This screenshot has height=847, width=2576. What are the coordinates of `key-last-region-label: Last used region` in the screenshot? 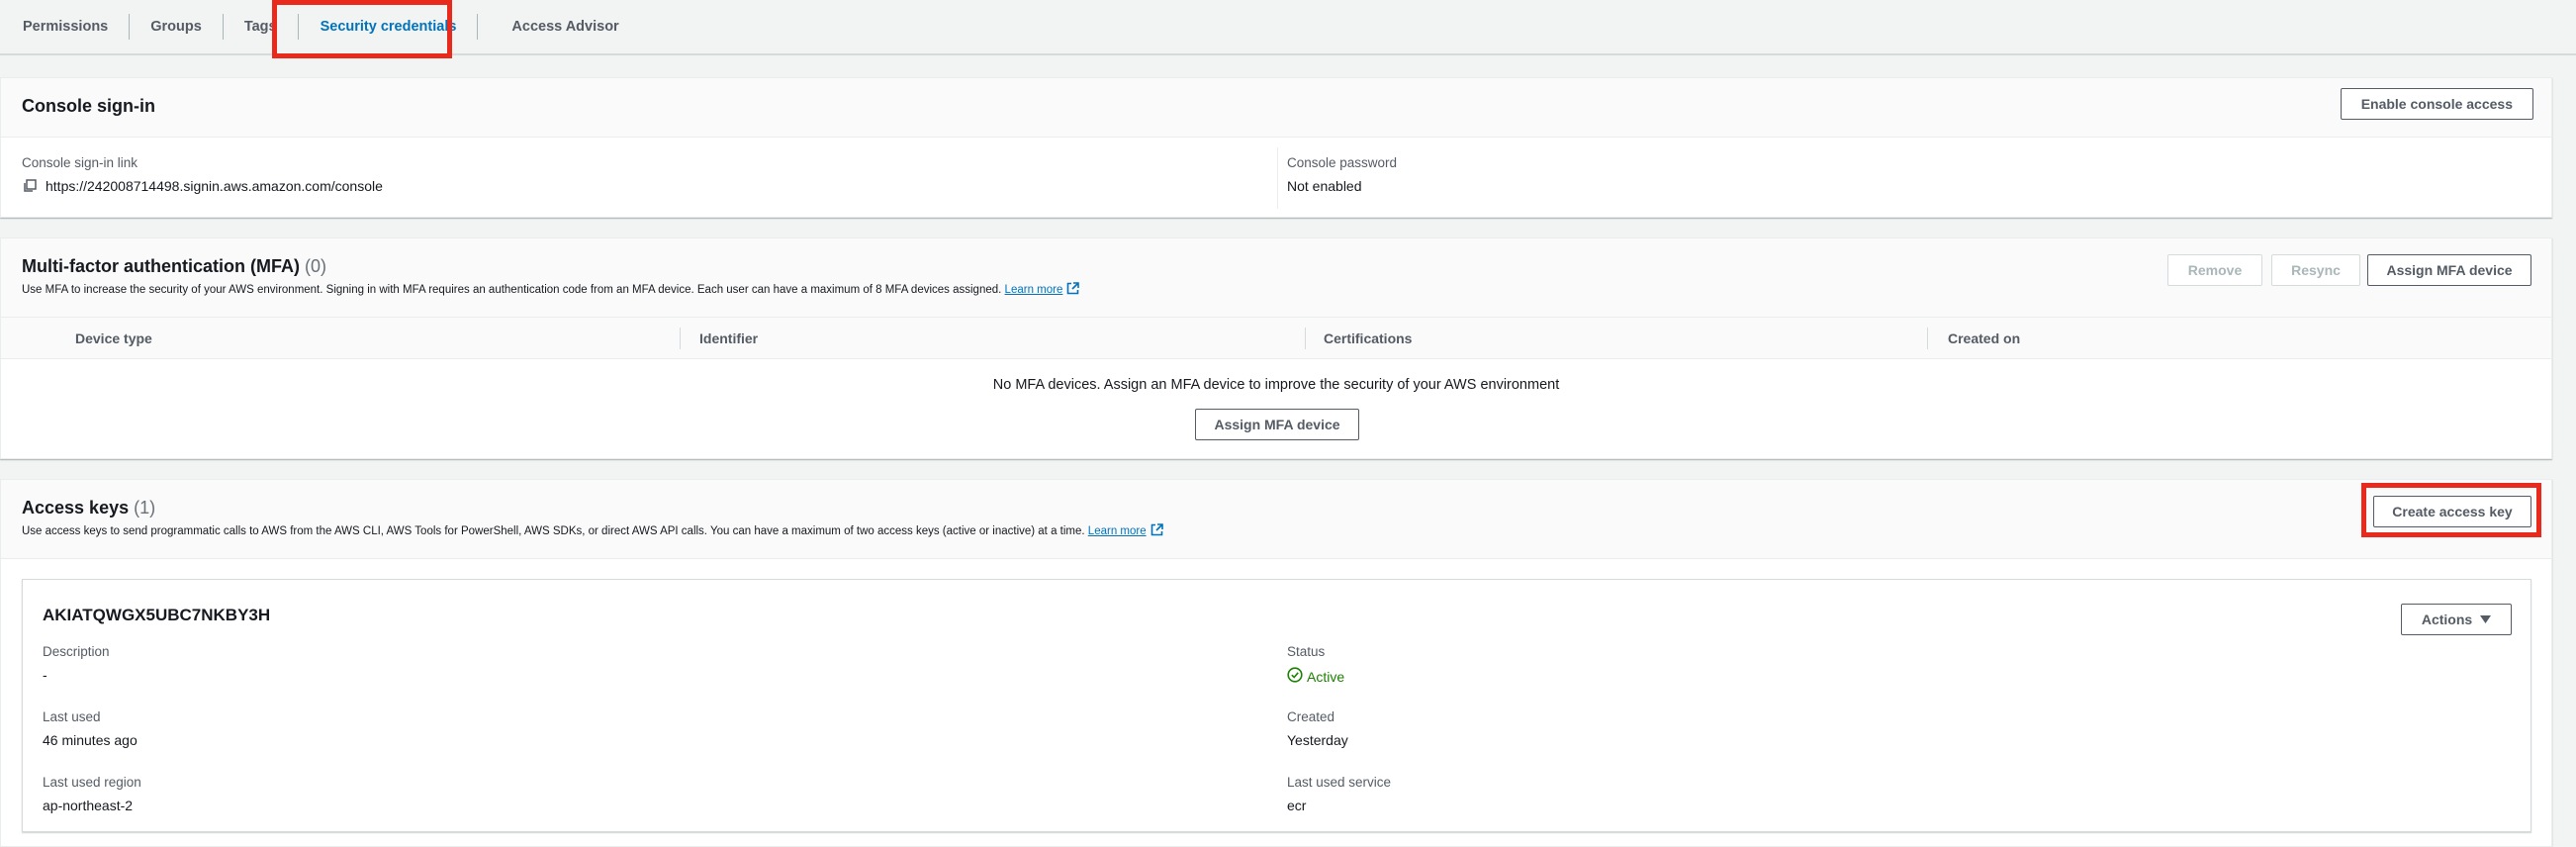 It's located at (92, 782).